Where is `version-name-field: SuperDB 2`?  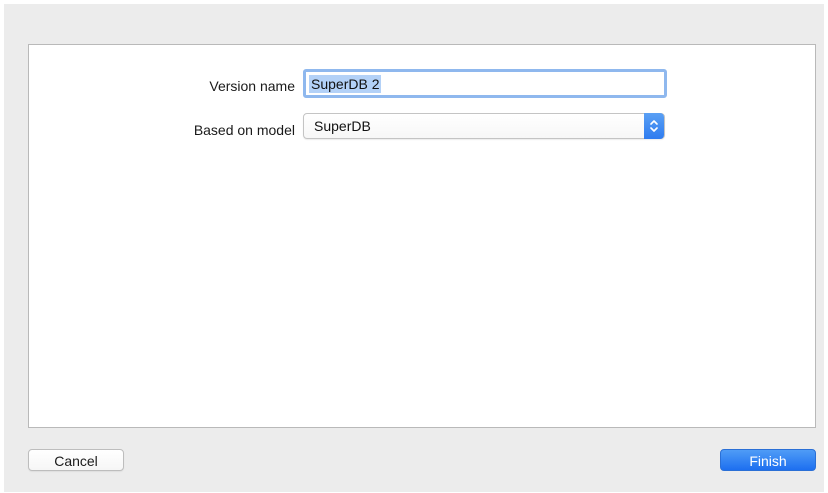 version-name-field: SuperDB 2 is located at coordinates (485, 83).